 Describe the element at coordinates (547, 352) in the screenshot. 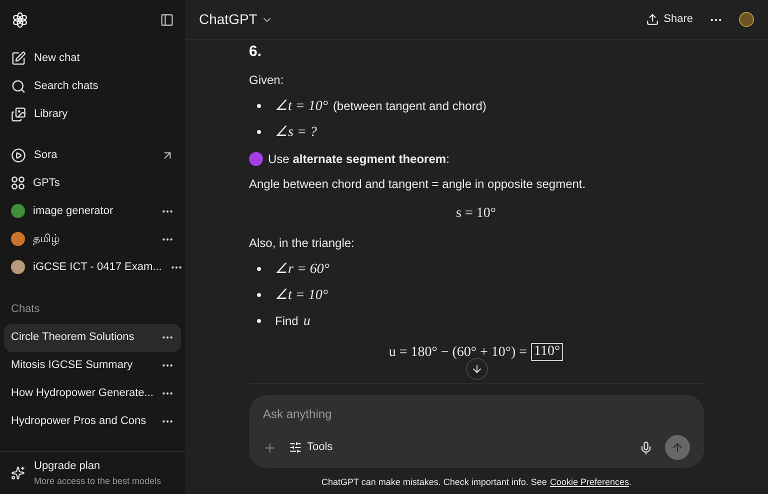

I see `boxed-answer: 110°` at that location.